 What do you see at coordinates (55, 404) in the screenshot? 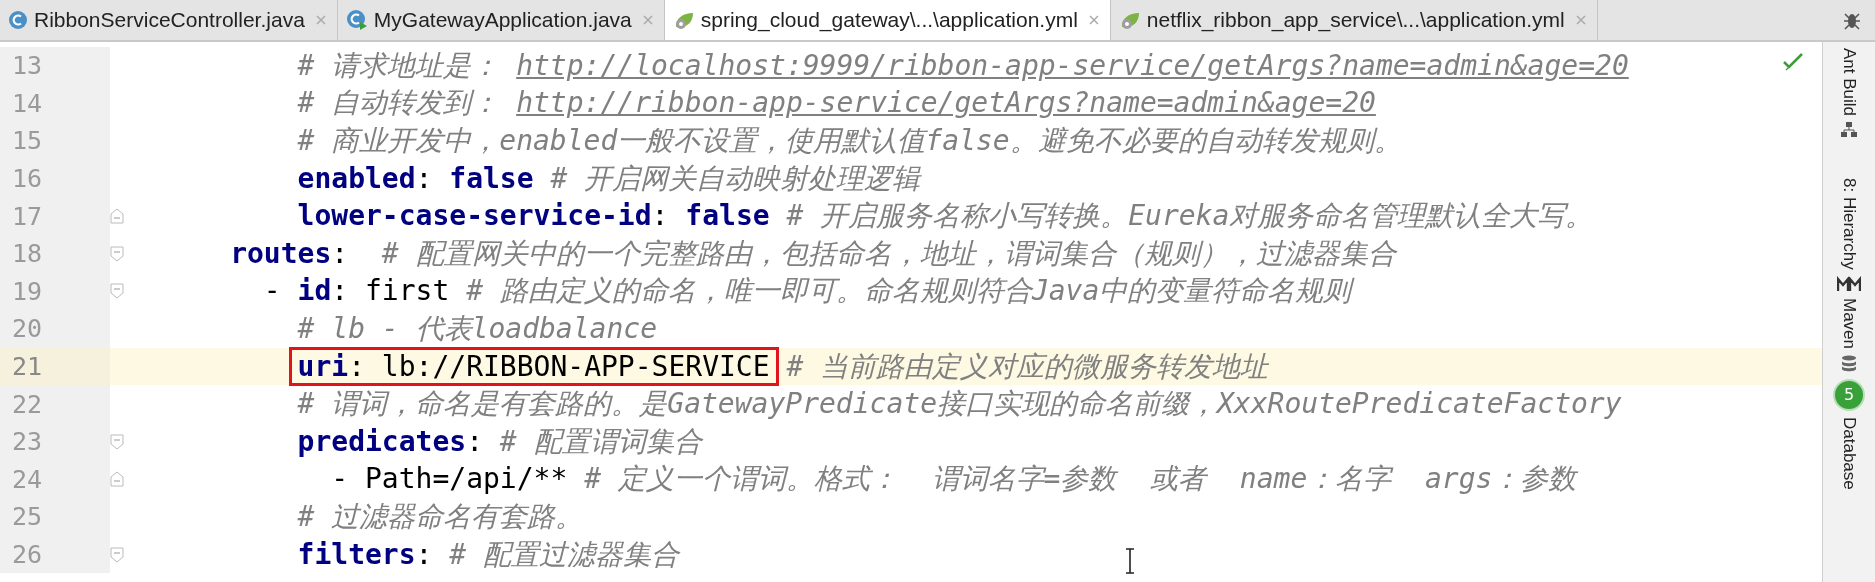
I see `line-number: 22` at bounding box center [55, 404].